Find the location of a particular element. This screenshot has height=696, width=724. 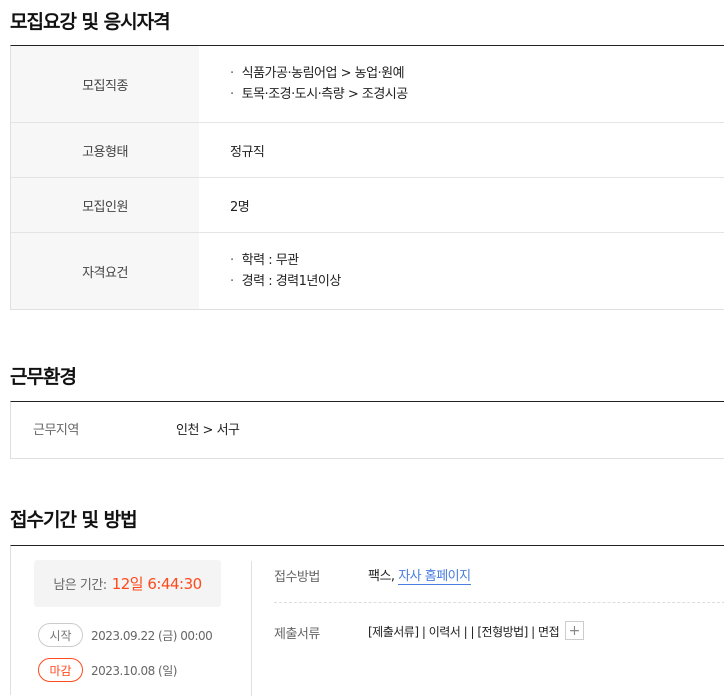

remaining-time-box: 남은 기간: 12일 6:44:30 is located at coordinates (127, 583).